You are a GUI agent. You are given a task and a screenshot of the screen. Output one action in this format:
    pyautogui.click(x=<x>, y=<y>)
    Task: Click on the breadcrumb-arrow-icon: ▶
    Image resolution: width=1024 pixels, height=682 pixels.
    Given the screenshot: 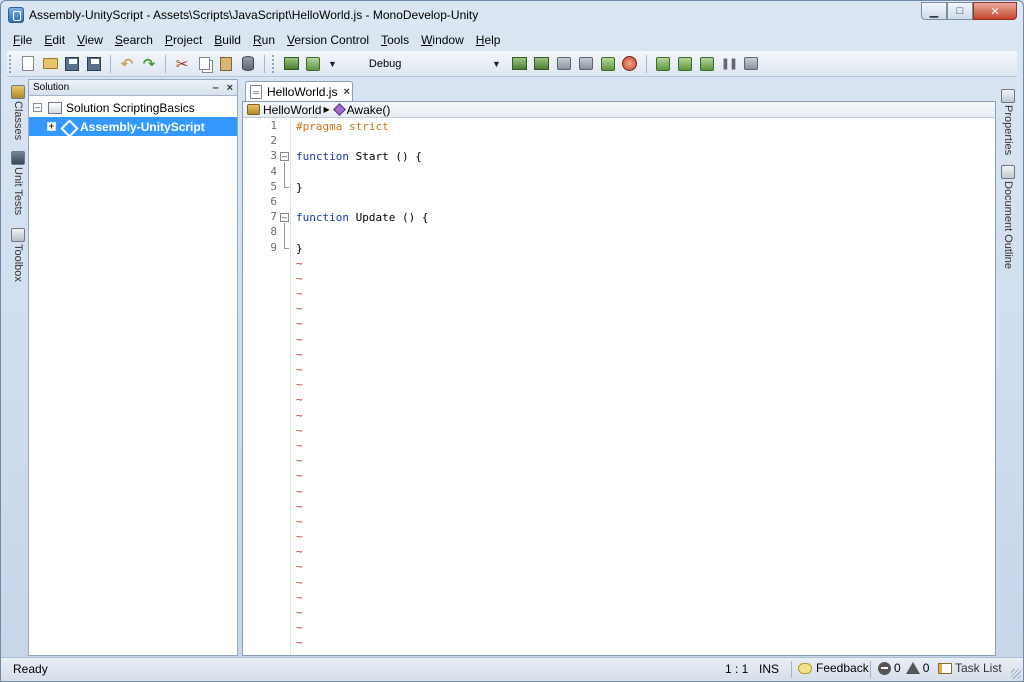 What is the action you would take?
    pyautogui.click(x=326, y=109)
    